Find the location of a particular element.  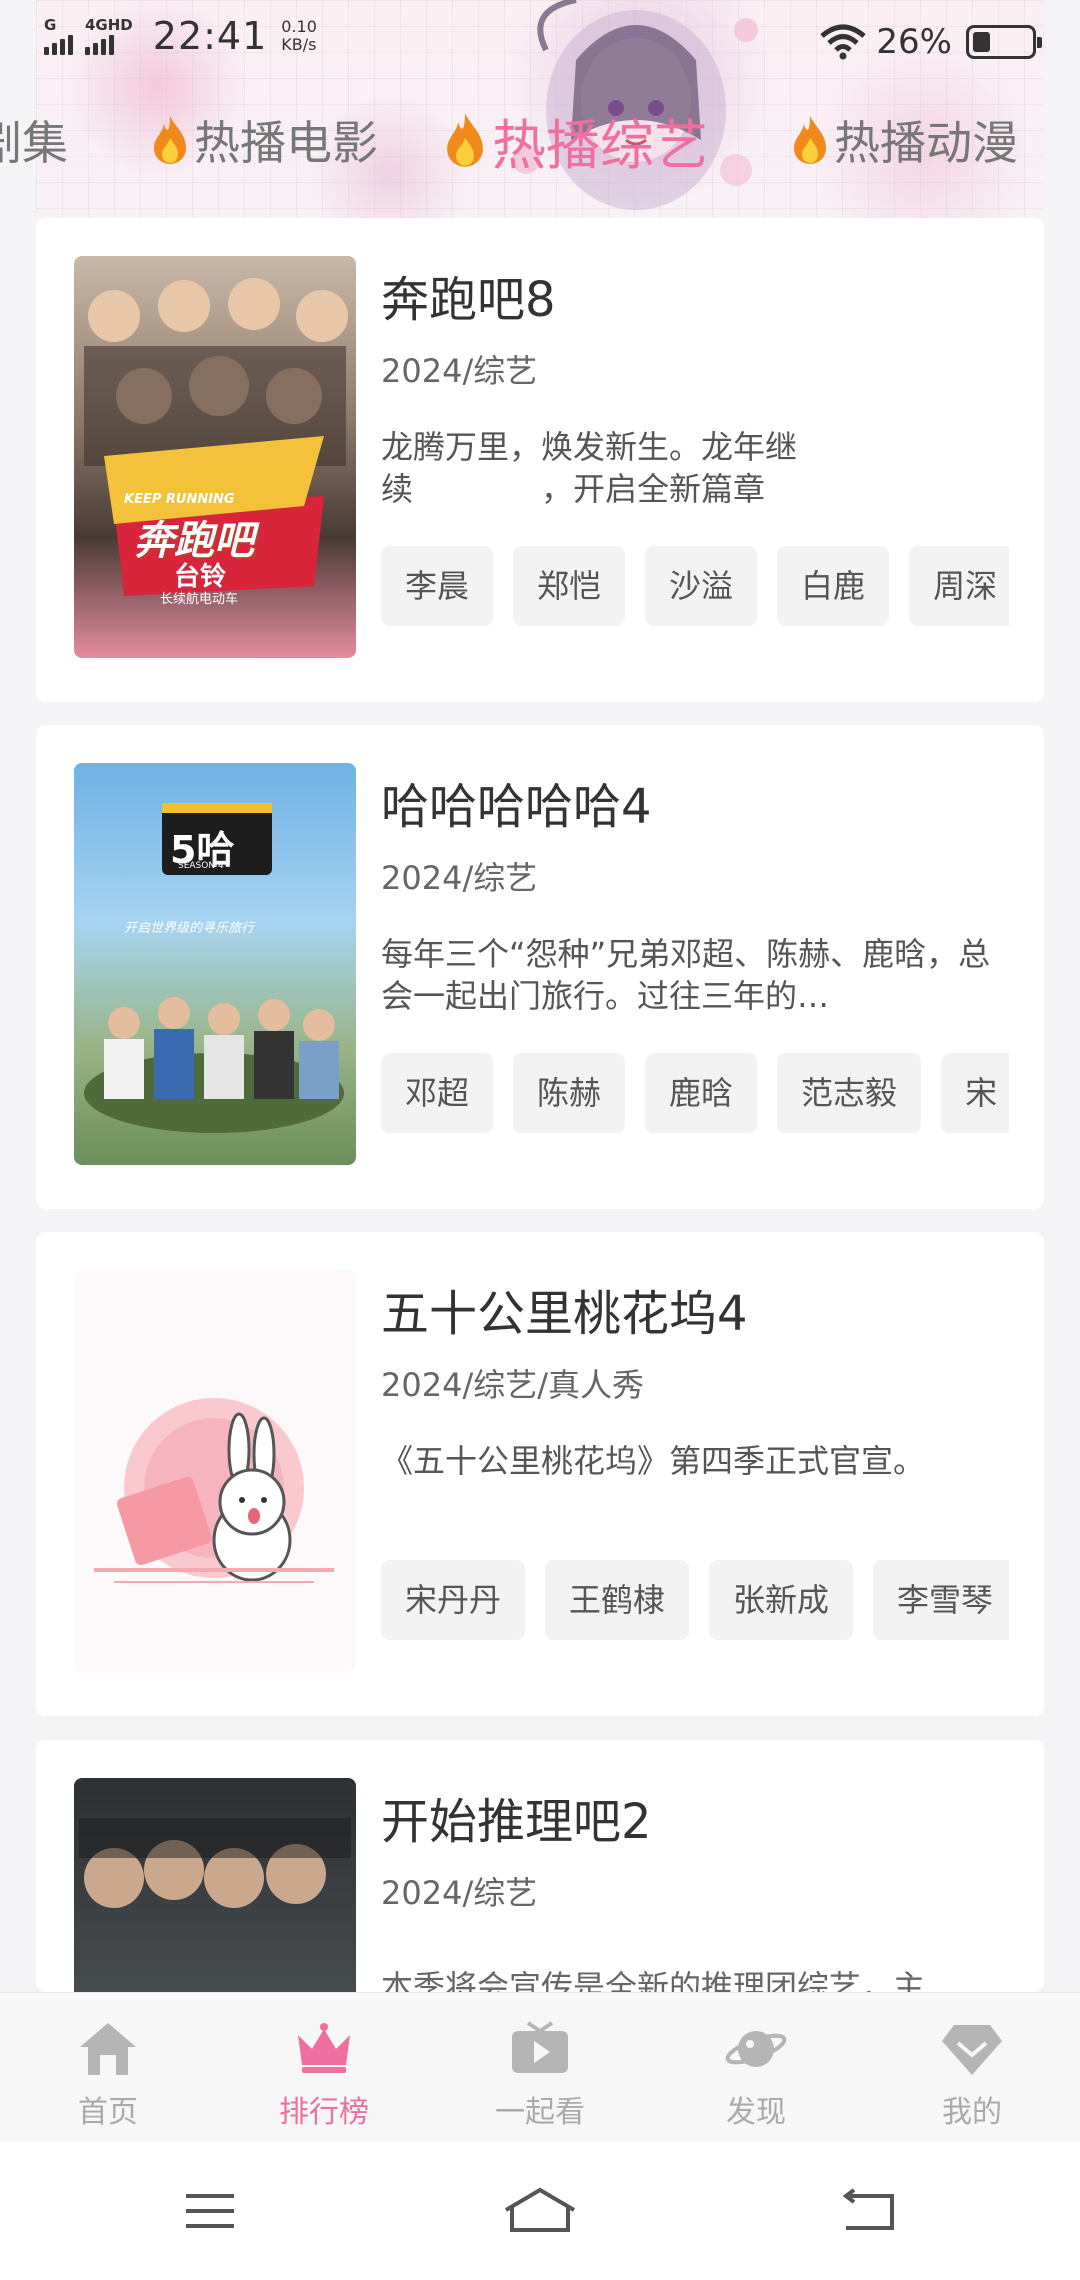

battery-icon is located at coordinates (1004, 42).